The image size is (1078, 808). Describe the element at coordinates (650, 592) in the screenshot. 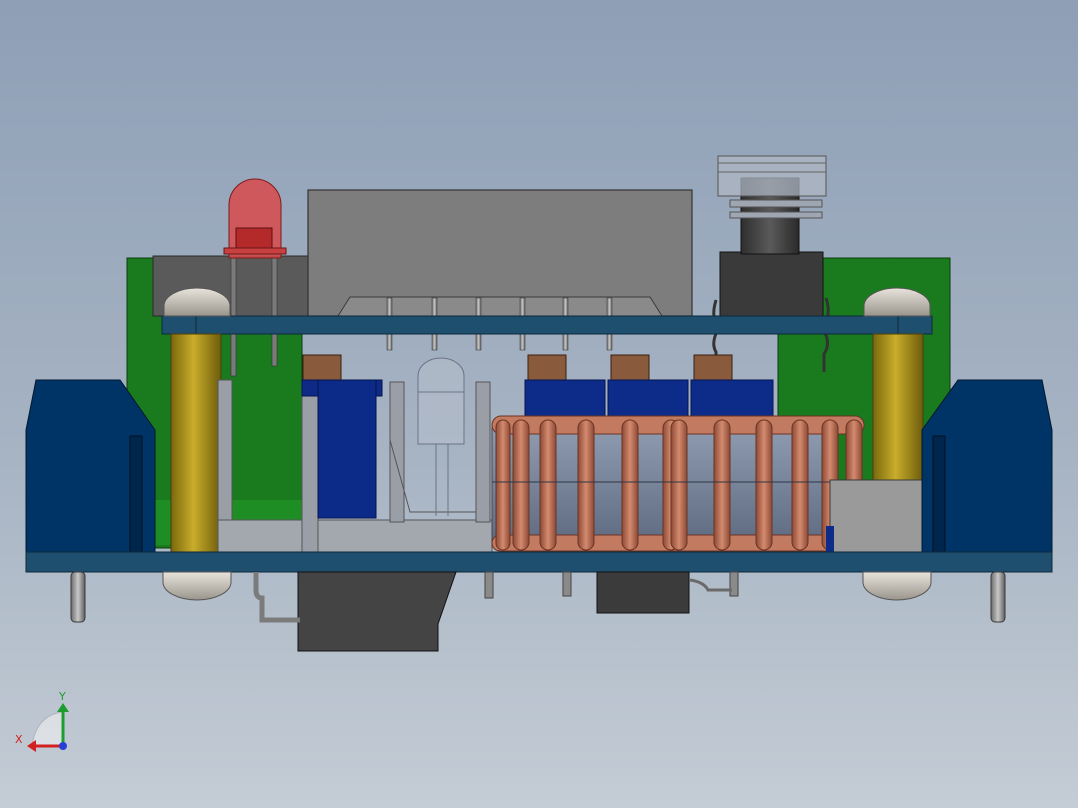

I see `bottom-ic` at that location.